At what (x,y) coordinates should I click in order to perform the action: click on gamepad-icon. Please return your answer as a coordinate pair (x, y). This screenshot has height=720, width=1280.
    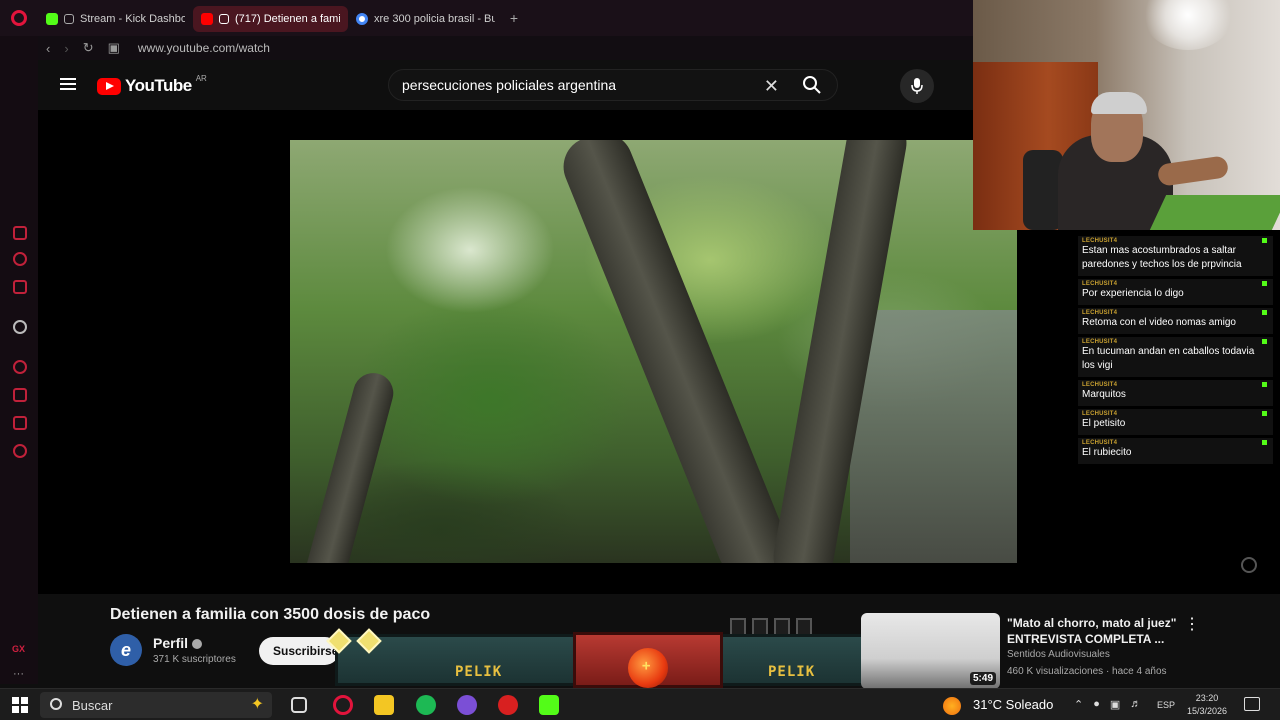
    Looking at the image, I should click on (20, 233).